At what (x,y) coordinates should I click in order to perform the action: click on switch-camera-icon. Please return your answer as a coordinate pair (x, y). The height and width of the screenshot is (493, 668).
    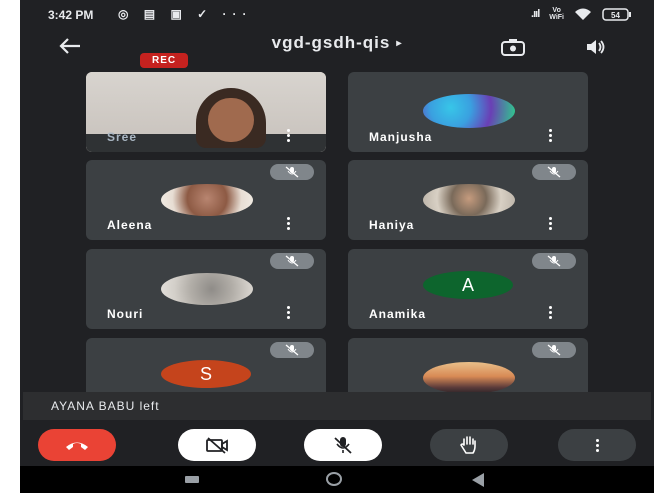
    Looking at the image, I should click on (513, 50).